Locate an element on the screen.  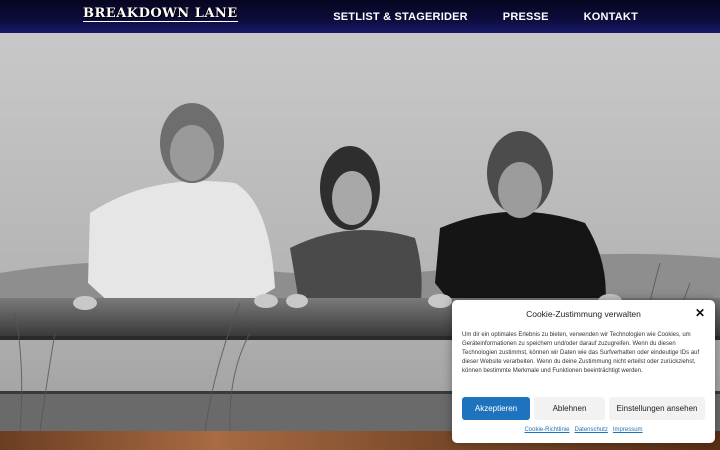
cookie-policy-link: Cookie-Richtlinie is located at coordinates (546, 430).